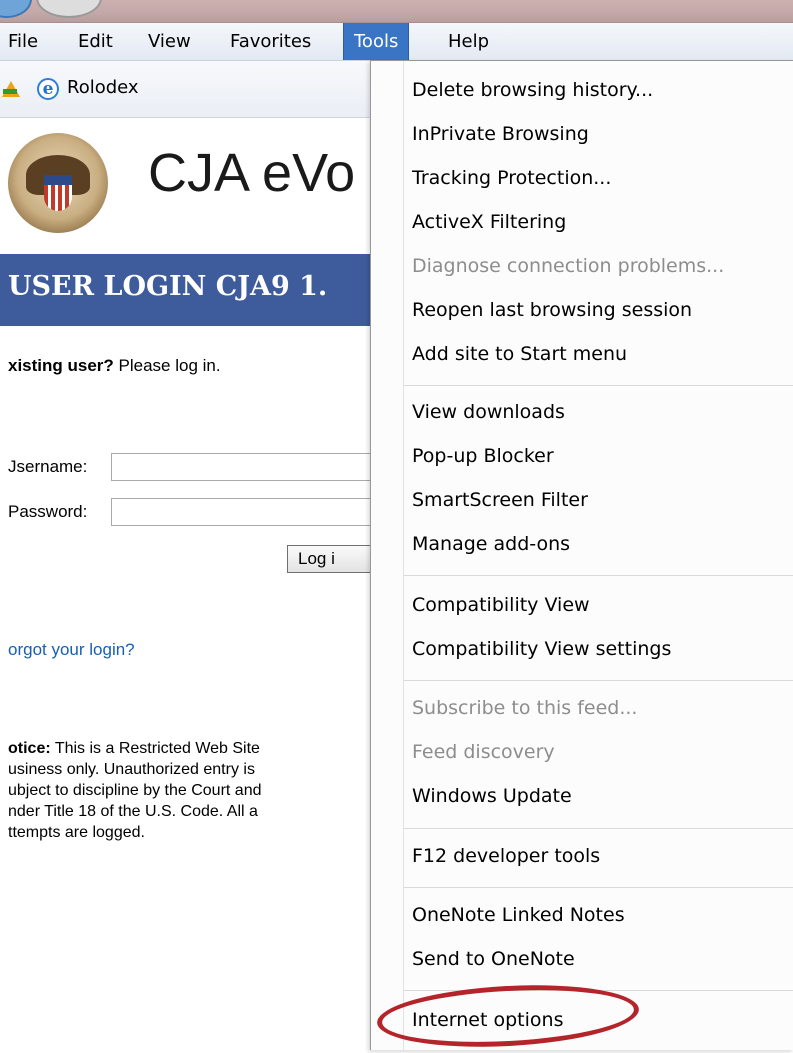  What do you see at coordinates (493, 959) in the screenshot?
I see `menu-item-send-to-onenote: Send to OneNote` at bounding box center [493, 959].